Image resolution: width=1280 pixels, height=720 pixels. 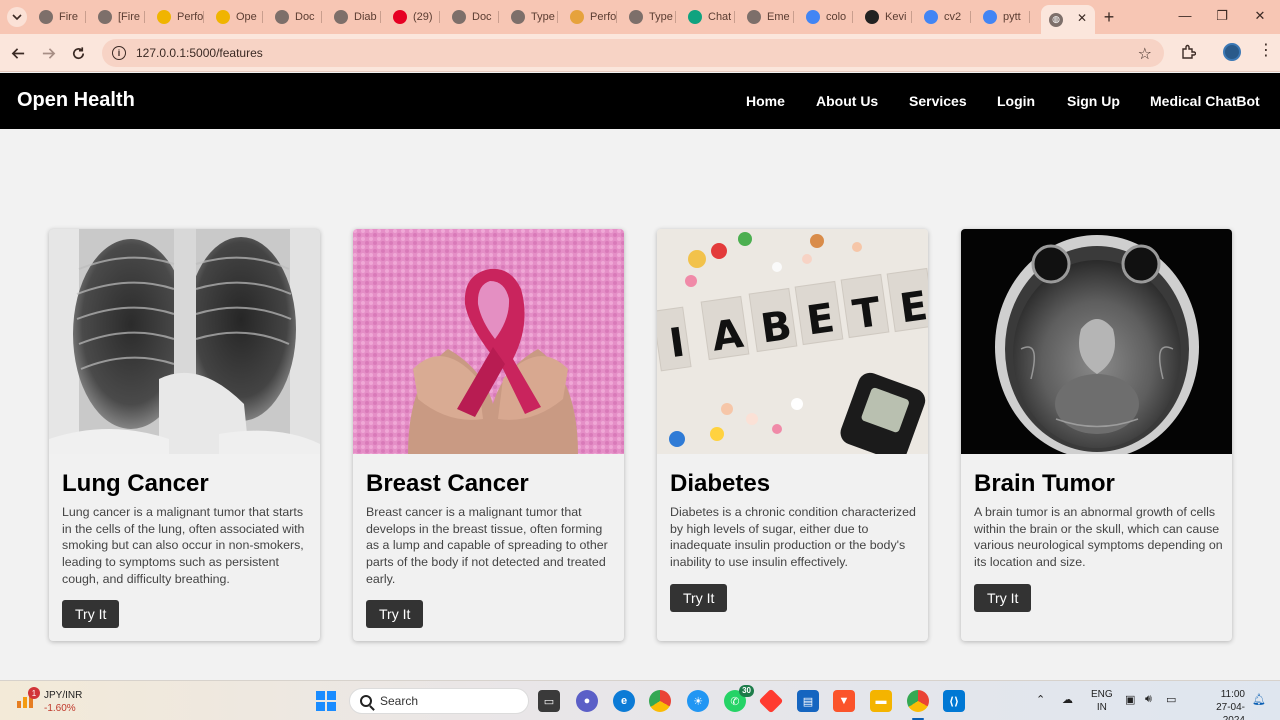 I want to click on search-icon, so click(x=366, y=701).